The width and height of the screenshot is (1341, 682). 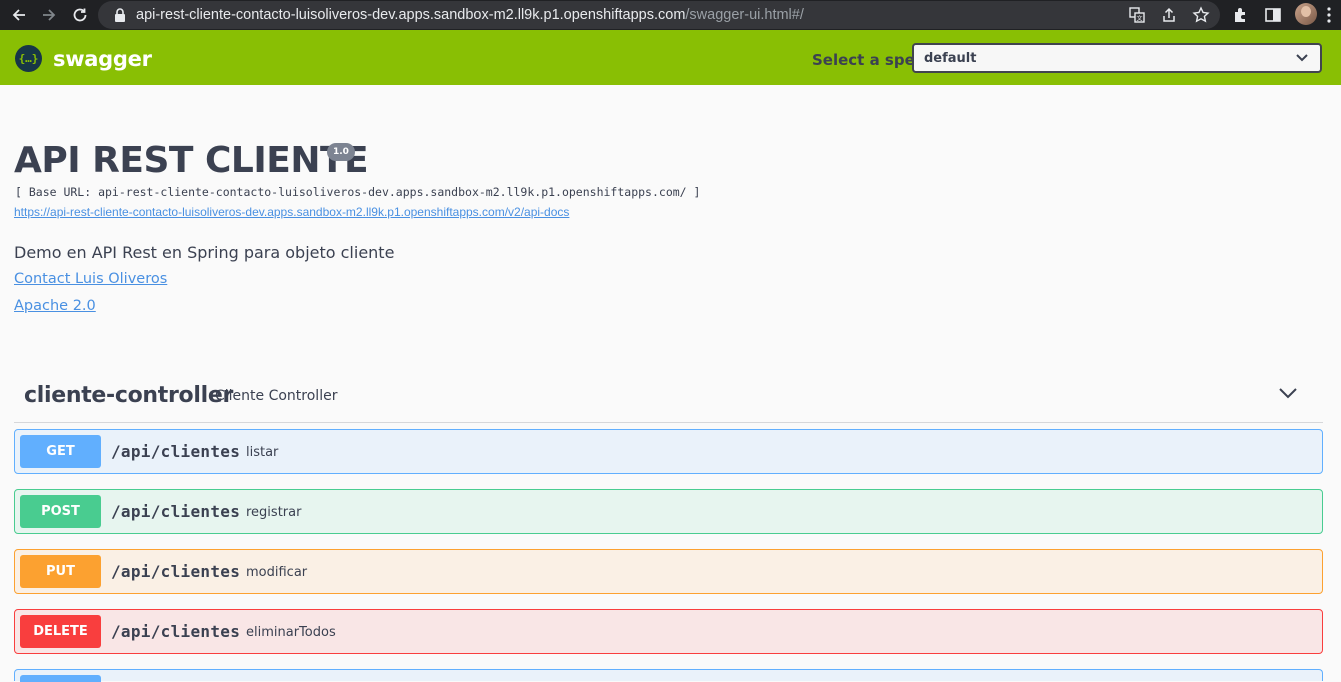 What do you see at coordinates (1273, 15) in the screenshot?
I see `side-panel-icon` at bounding box center [1273, 15].